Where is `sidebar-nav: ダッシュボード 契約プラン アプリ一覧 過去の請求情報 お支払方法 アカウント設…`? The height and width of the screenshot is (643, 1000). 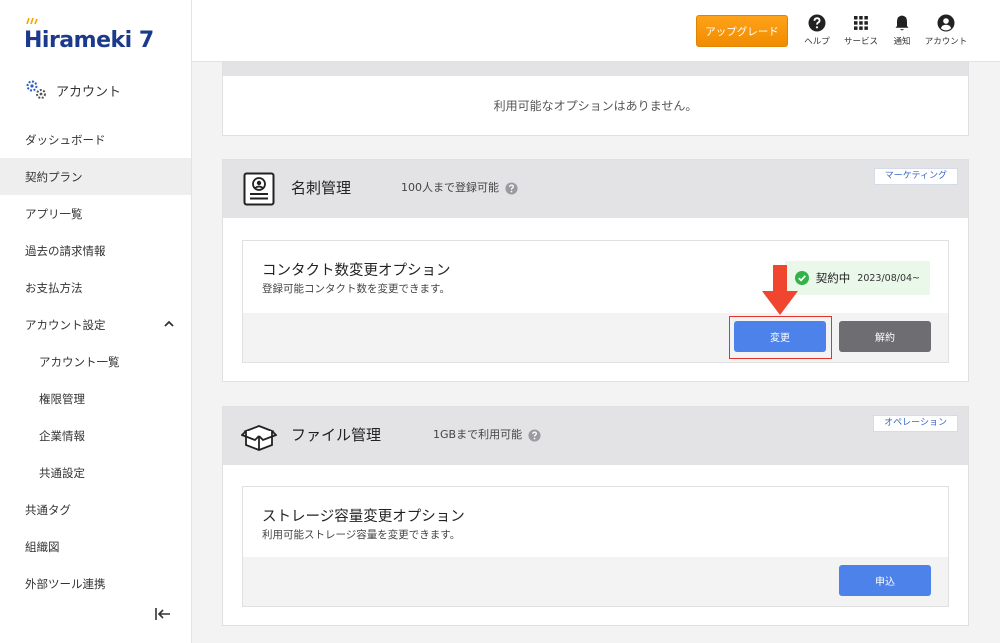 sidebar-nav: ダッシュボード 契約プラン アプリ一覧 過去の請求情報 お支払方法 アカウント設… is located at coordinates (95, 361).